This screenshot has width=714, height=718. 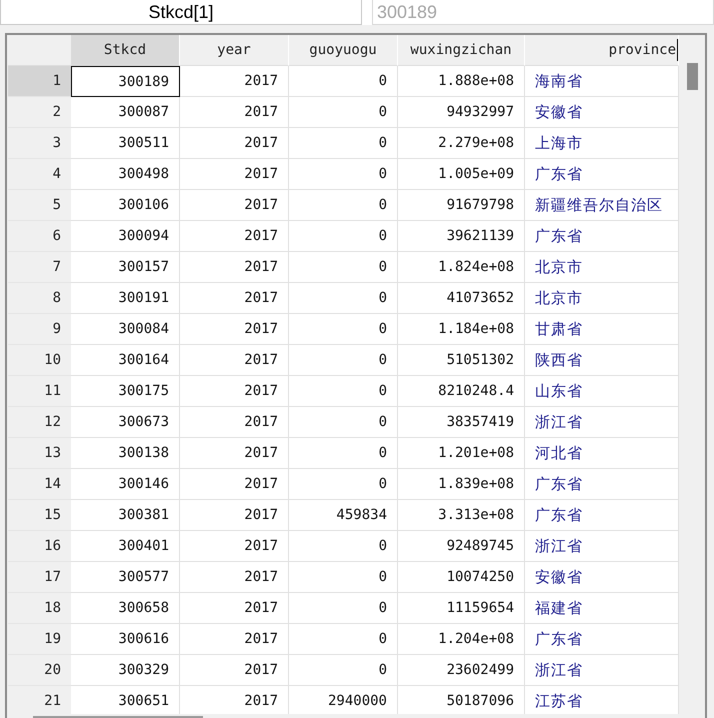 What do you see at coordinates (39, 577) in the screenshot?
I see `row-number: 17` at bounding box center [39, 577].